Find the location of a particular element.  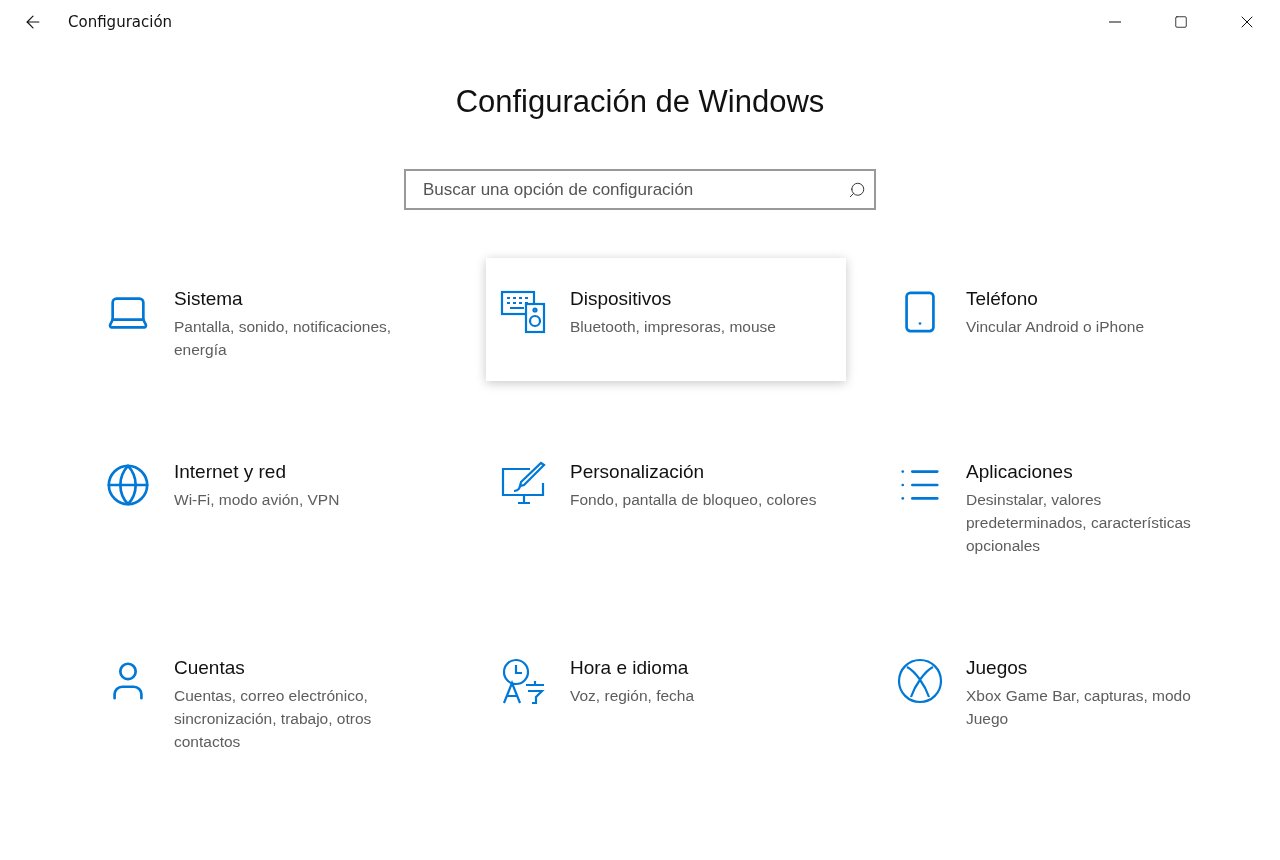

category-title: Personalización is located at coordinates (638, 472).